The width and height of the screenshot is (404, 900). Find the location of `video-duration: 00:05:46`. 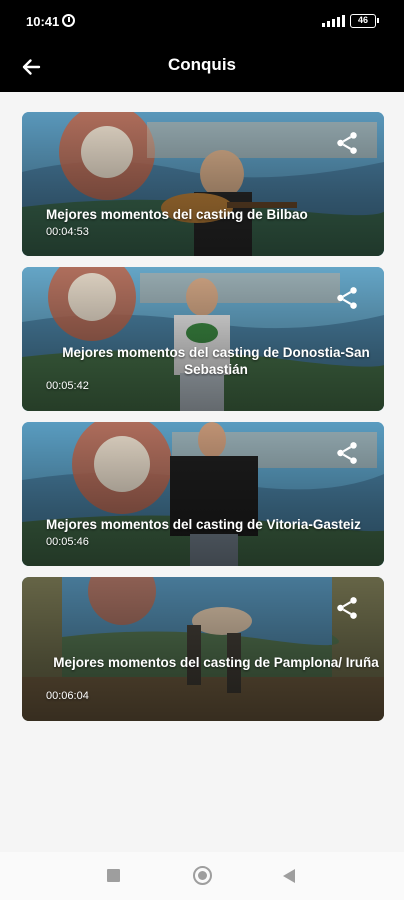

video-duration: 00:05:46 is located at coordinates (67, 542).